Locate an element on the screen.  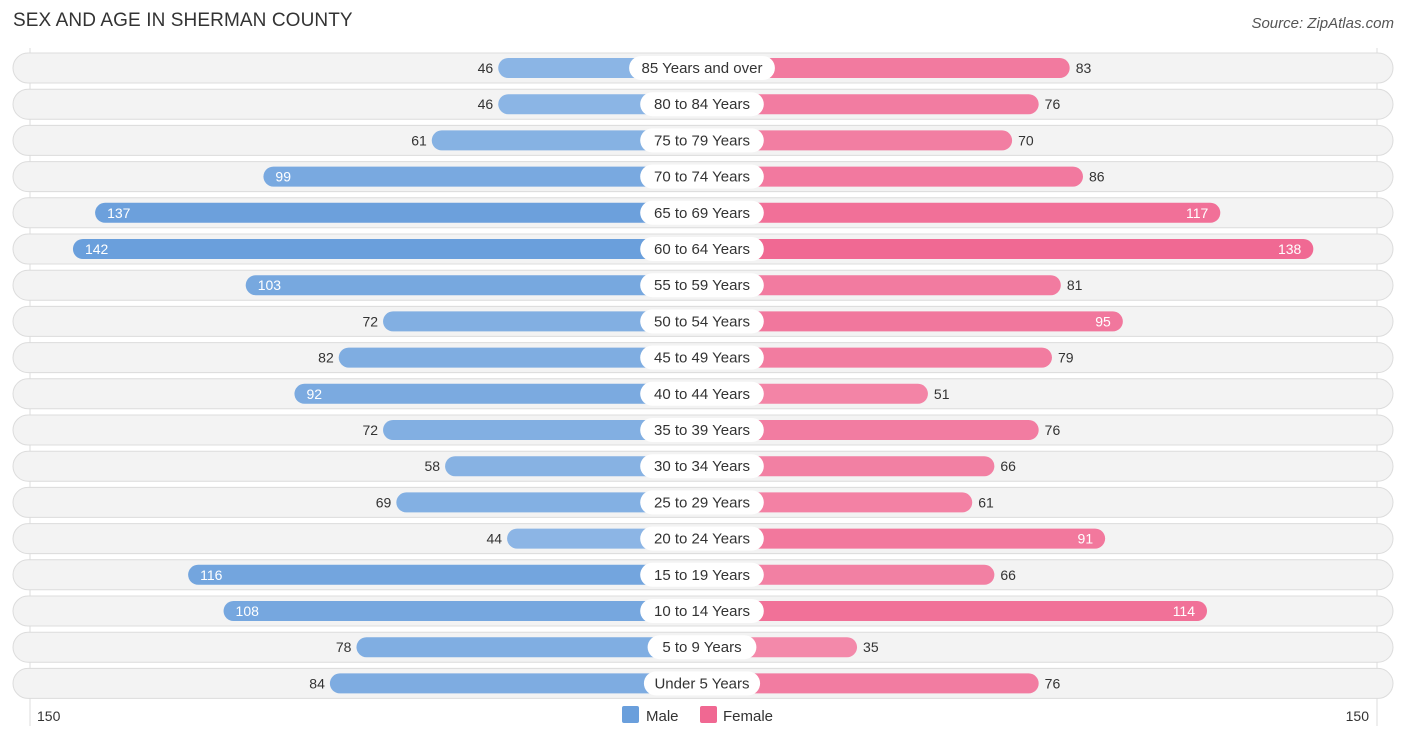
chart-row: 82 79 45 to 49 Years is located at coordinates (703, 358).